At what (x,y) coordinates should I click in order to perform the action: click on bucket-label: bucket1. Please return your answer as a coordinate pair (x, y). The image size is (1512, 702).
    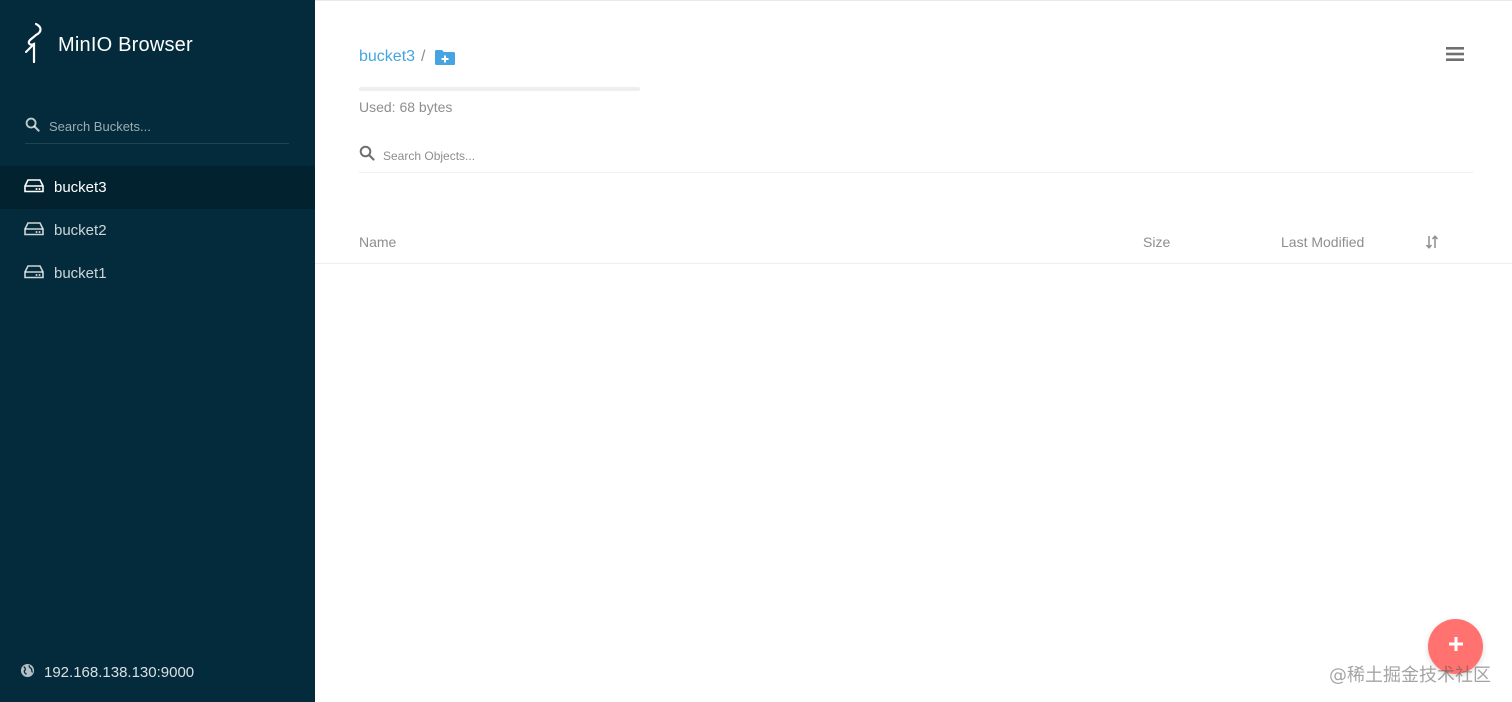
    Looking at the image, I should click on (80, 273).